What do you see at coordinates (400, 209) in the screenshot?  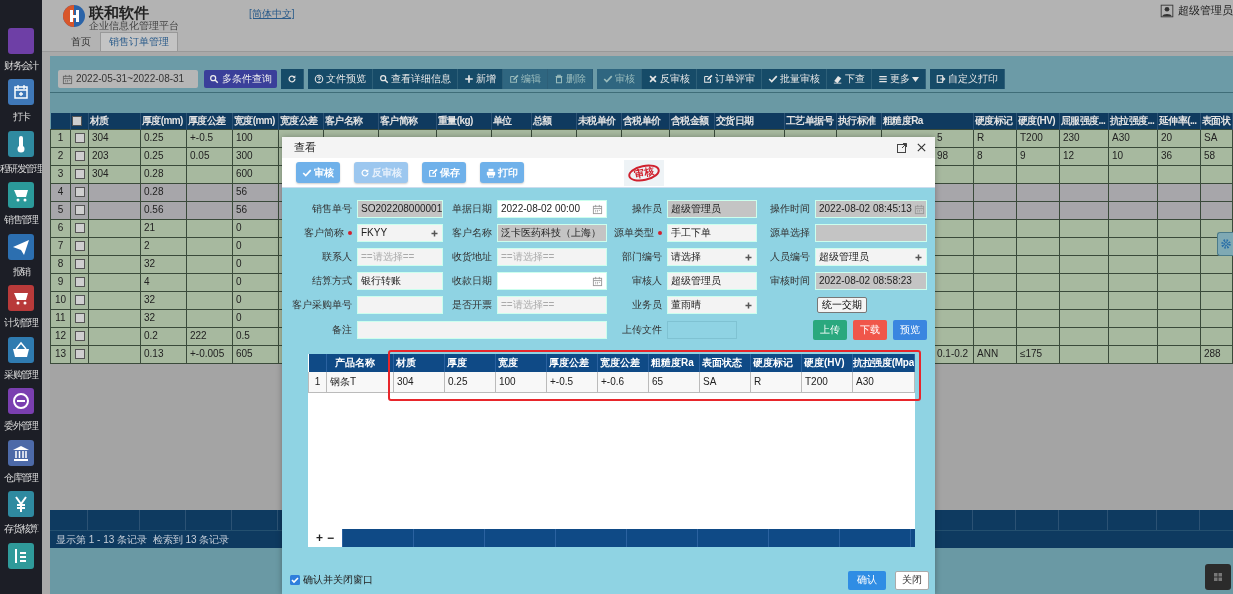 I see `input-field: SO202208000001` at bounding box center [400, 209].